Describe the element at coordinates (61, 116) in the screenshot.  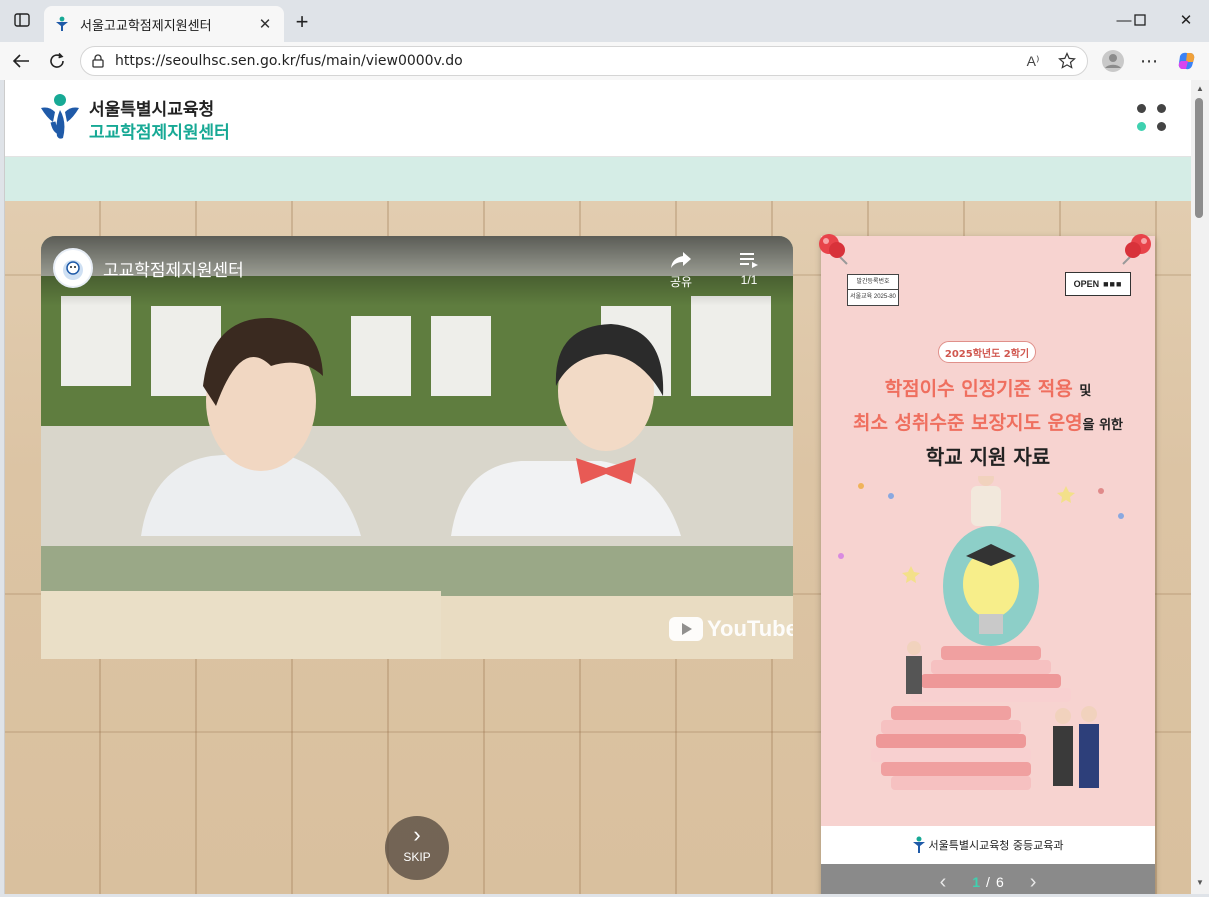
I see `seoul-education-logo-icon` at that location.